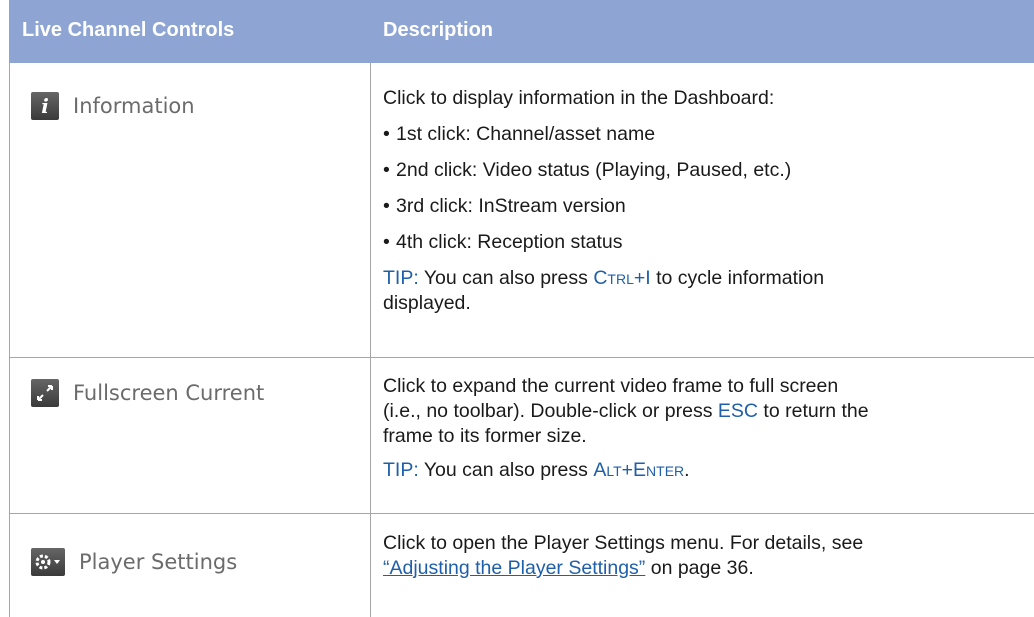  Describe the element at coordinates (438, 30) in the screenshot. I see `header-description: Description` at that location.